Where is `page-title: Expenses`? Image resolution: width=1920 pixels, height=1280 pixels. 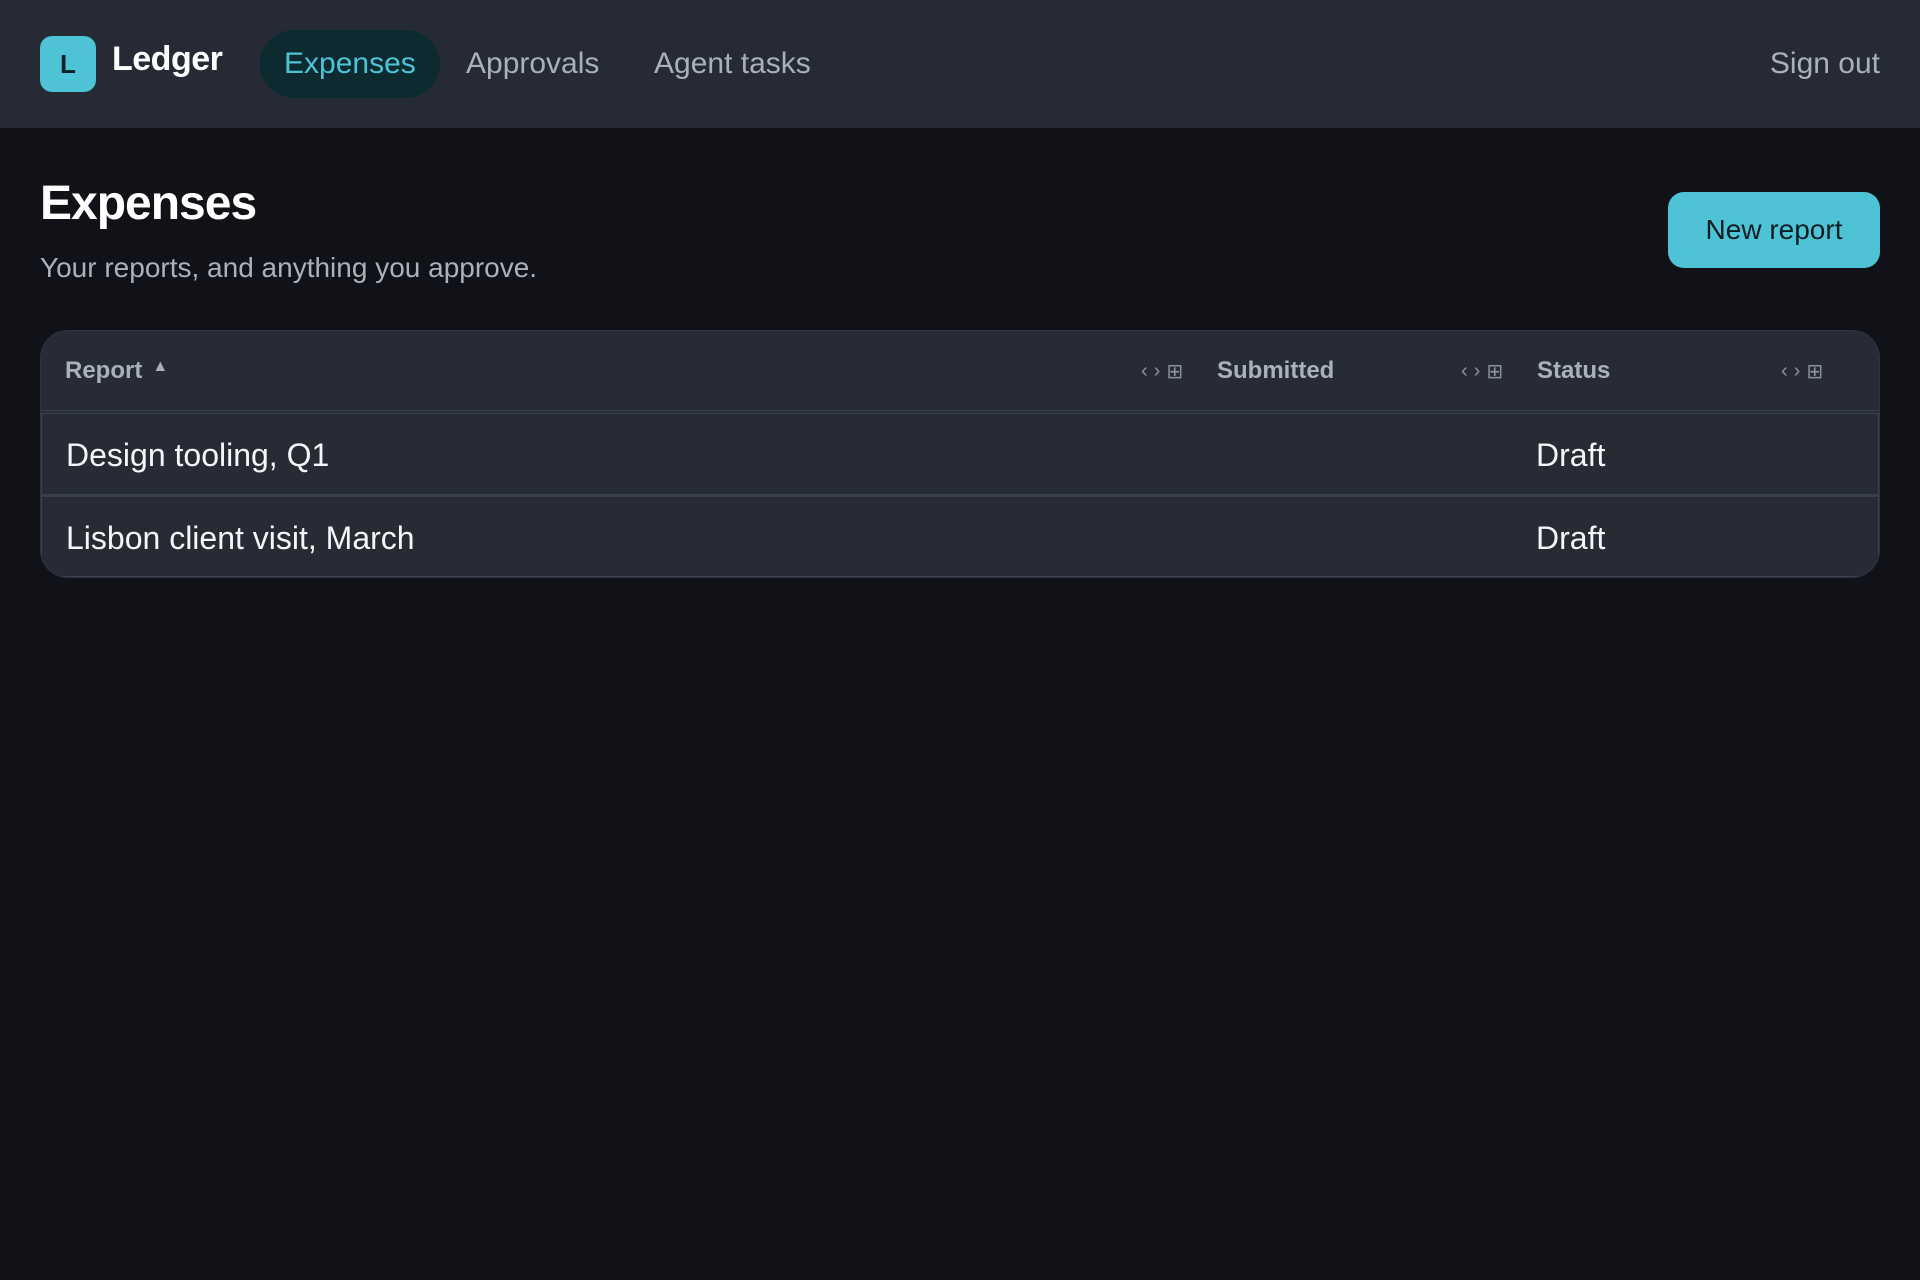
page-title: Expenses is located at coordinates (148, 203).